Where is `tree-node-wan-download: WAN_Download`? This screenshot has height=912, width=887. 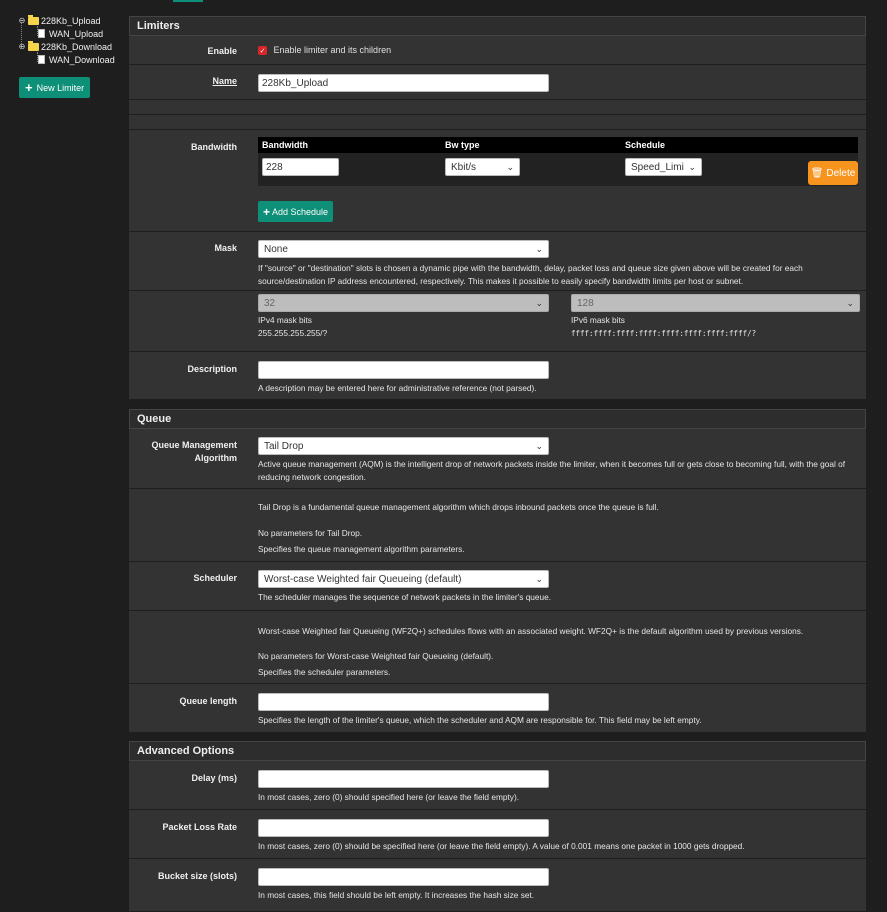 tree-node-wan-download: WAN_Download is located at coordinates (73, 59).